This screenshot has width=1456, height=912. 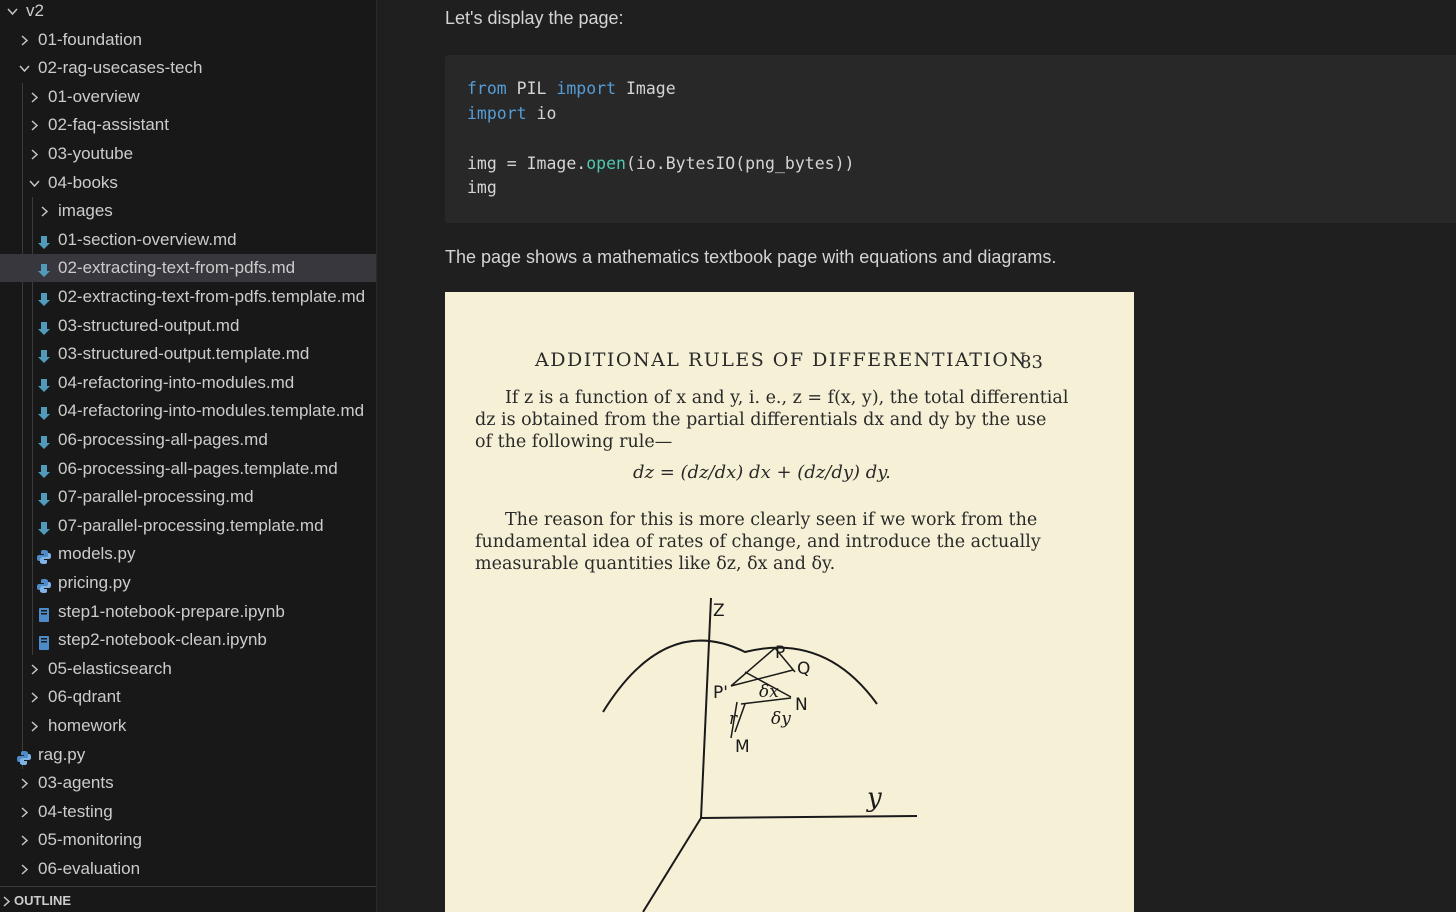 What do you see at coordinates (85, 211) in the screenshot?
I see `explorer-item-label: images` at bounding box center [85, 211].